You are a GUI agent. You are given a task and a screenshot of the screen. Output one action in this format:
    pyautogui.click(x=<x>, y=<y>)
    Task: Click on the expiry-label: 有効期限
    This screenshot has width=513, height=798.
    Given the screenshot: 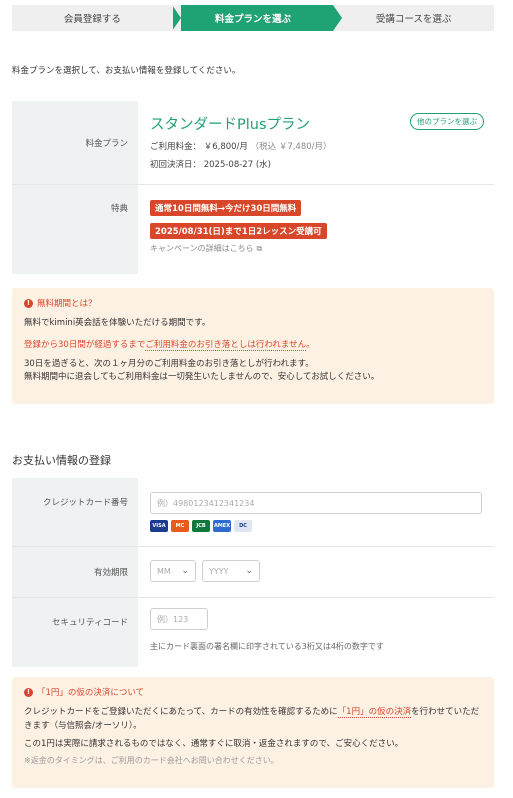 What is the action you would take?
    pyautogui.click(x=75, y=572)
    